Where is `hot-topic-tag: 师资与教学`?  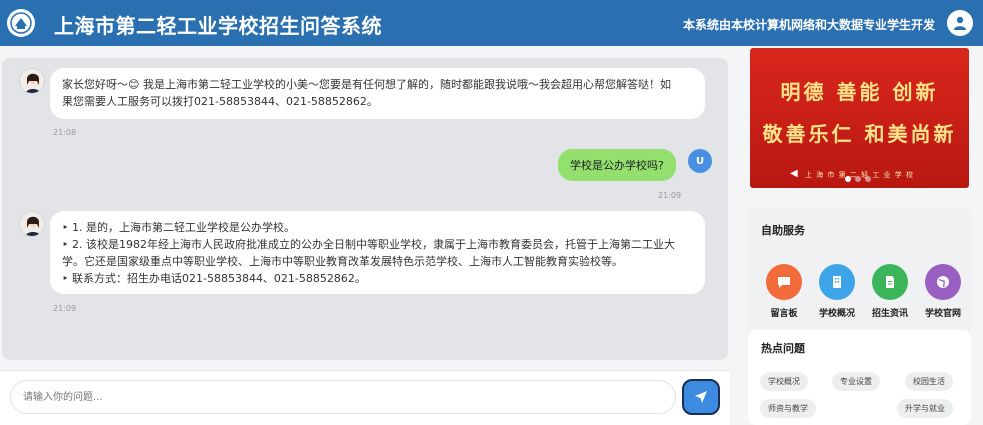 hot-topic-tag: 师资与教学 is located at coordinates (788, 408).